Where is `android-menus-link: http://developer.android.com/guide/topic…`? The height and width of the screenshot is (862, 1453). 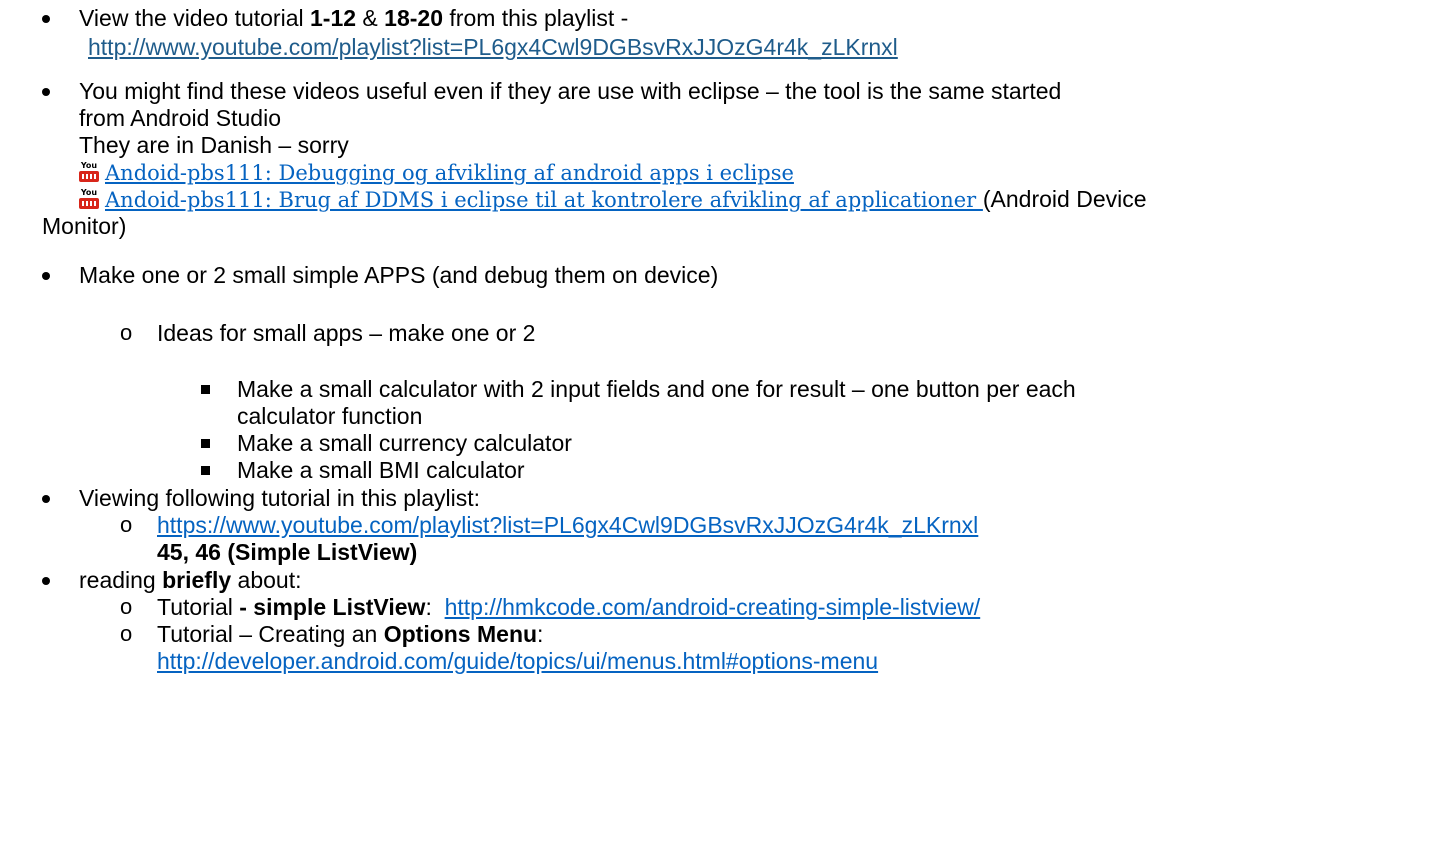 android-menus-link: http://developer.android.com/guide/topic… is located at coordinates (517, 661).